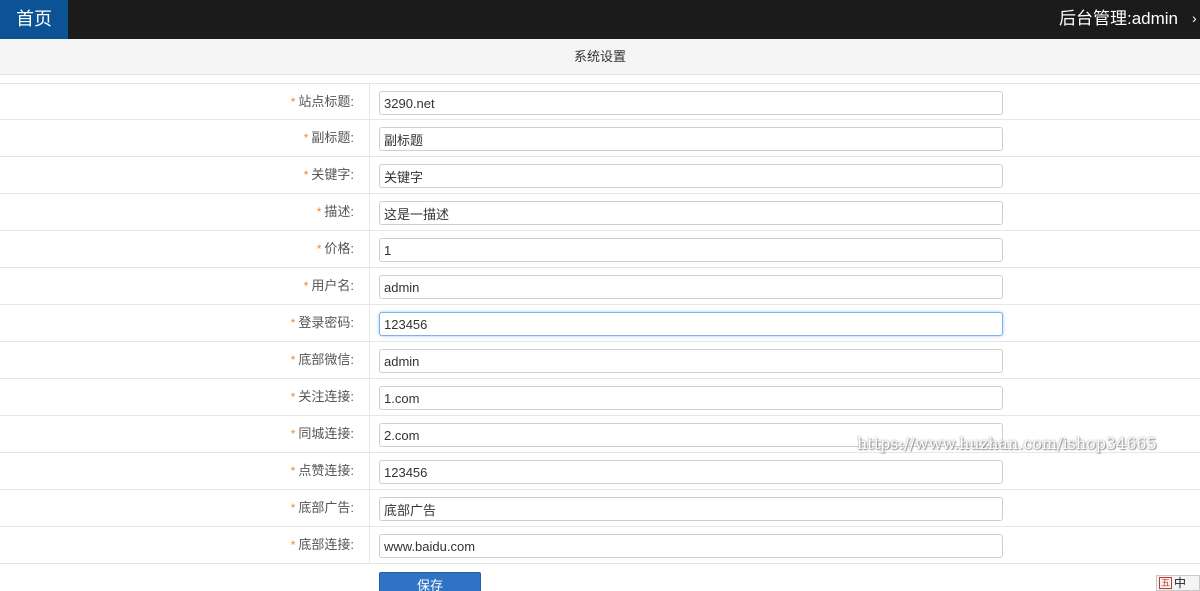 The width and height of the screenshot is (1200, 591). What do you see at coordinates (600, 19) in the screenshot?
I see `top-navigation-bar: 首页 后台管理:admin ›` at bounding box center [600, 19].